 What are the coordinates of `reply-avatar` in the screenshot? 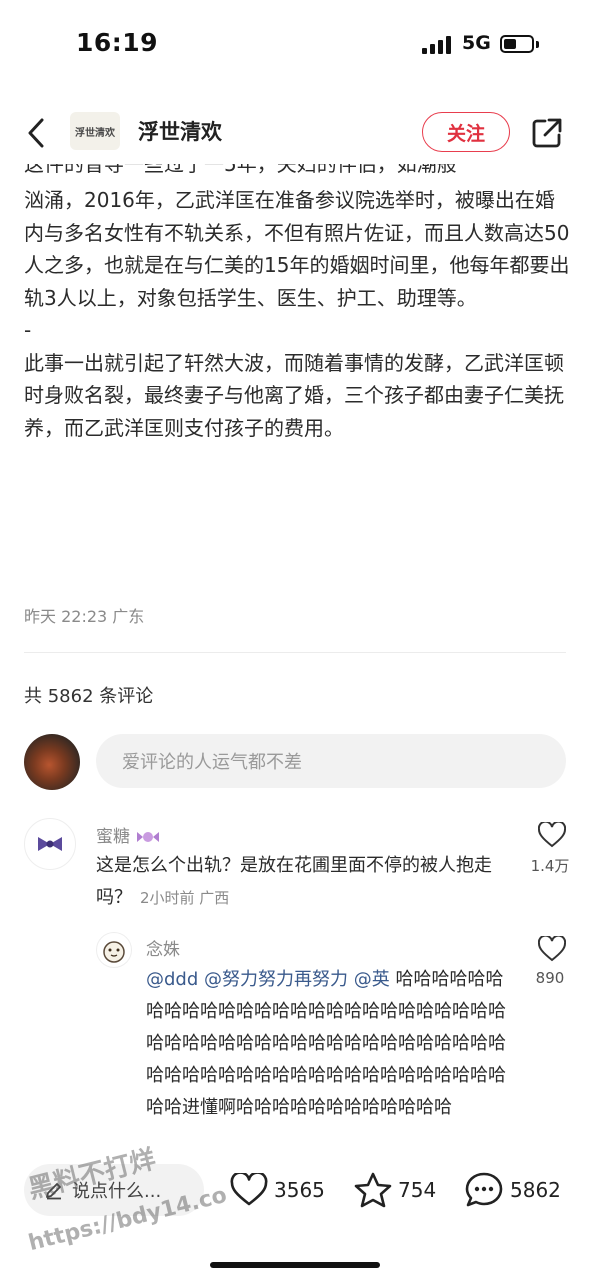 It's located at (114, 950).